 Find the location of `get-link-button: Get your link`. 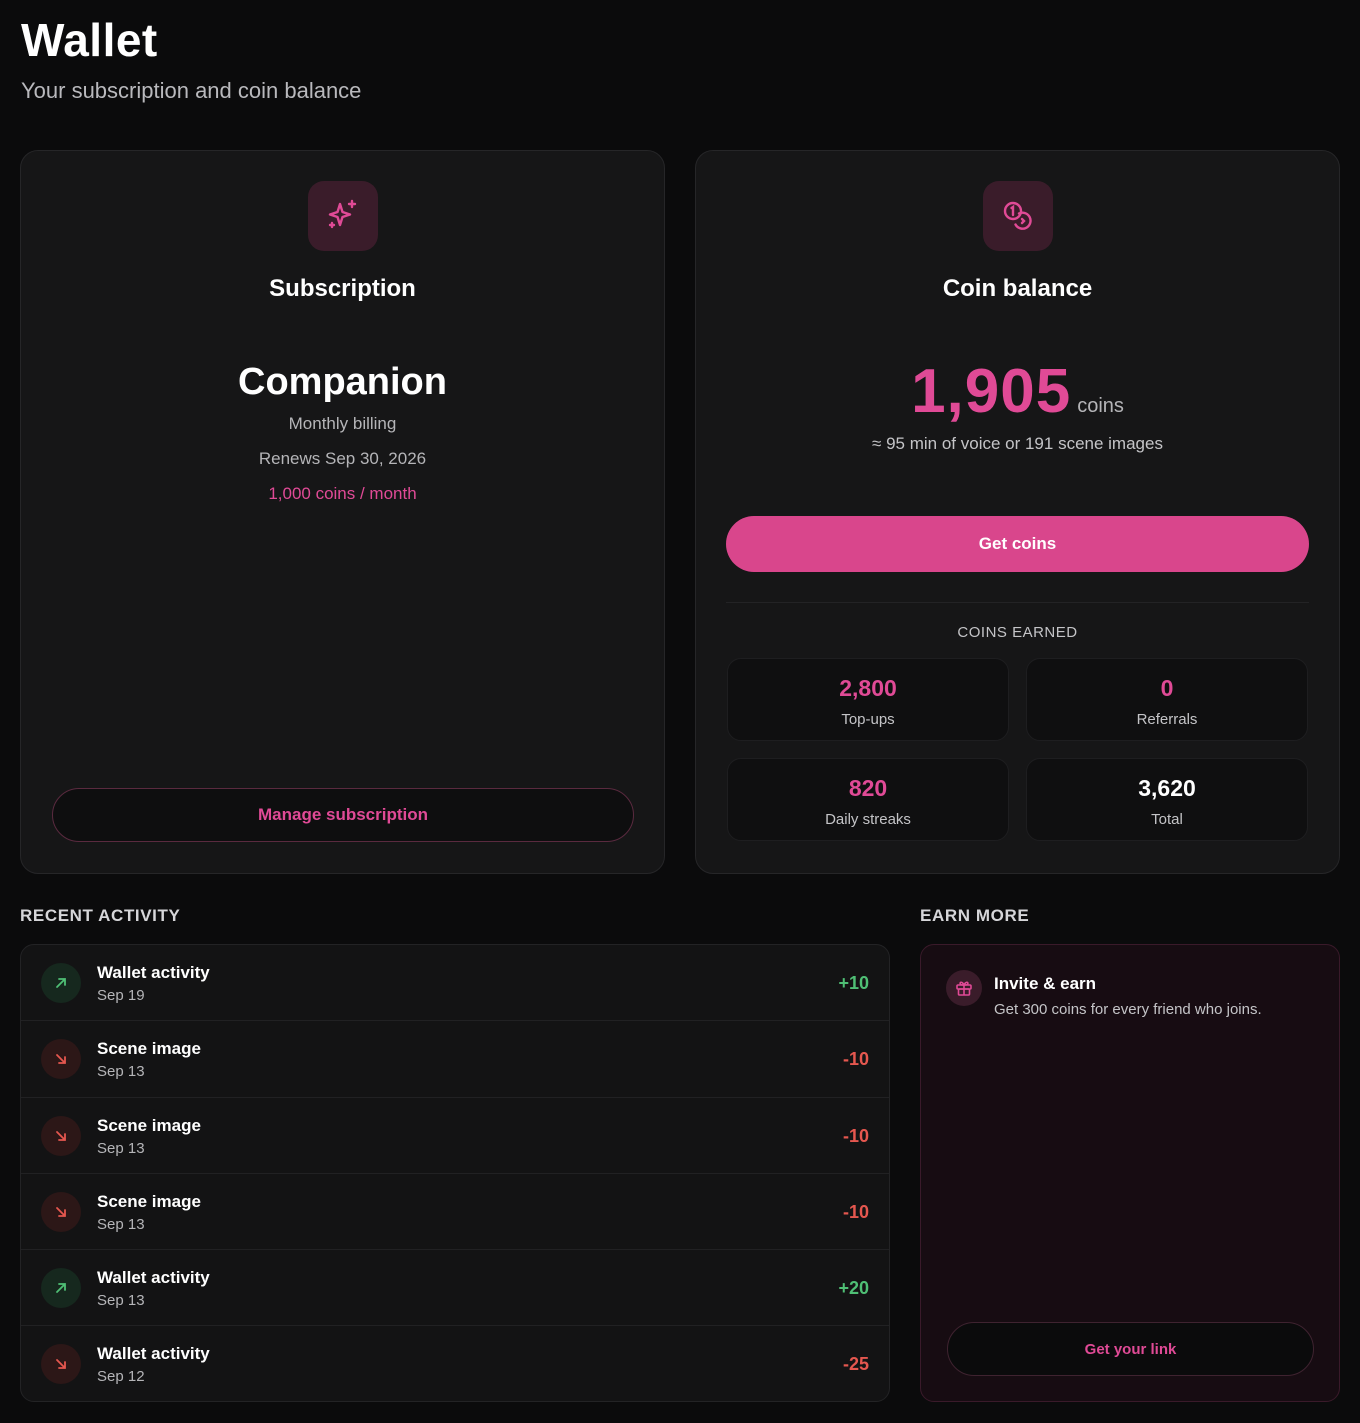

get-link-button: Get your link is located at coordinates (1130, 1349).